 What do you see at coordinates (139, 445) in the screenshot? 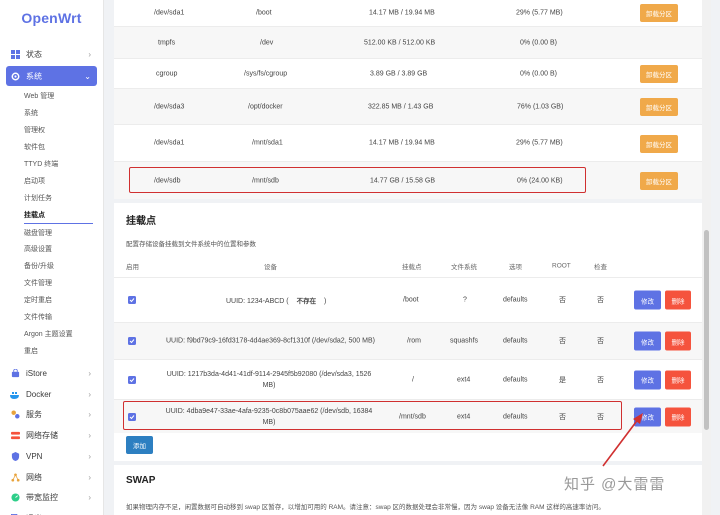
I see `add-mountpoint-button: 添加` at bounding box center [139, 445].